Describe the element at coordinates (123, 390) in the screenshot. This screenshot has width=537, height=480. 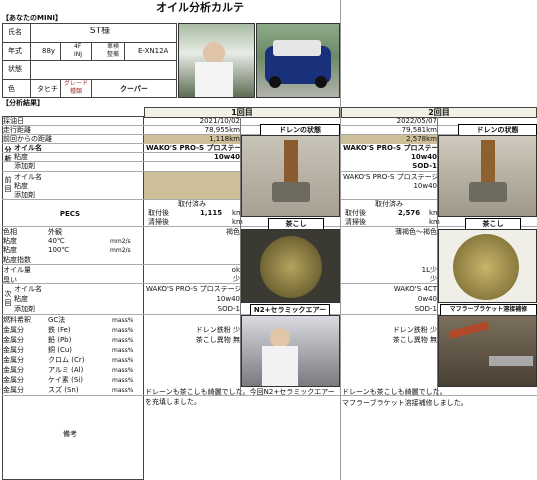
I see `label-mass-sn: mass%` at that location.